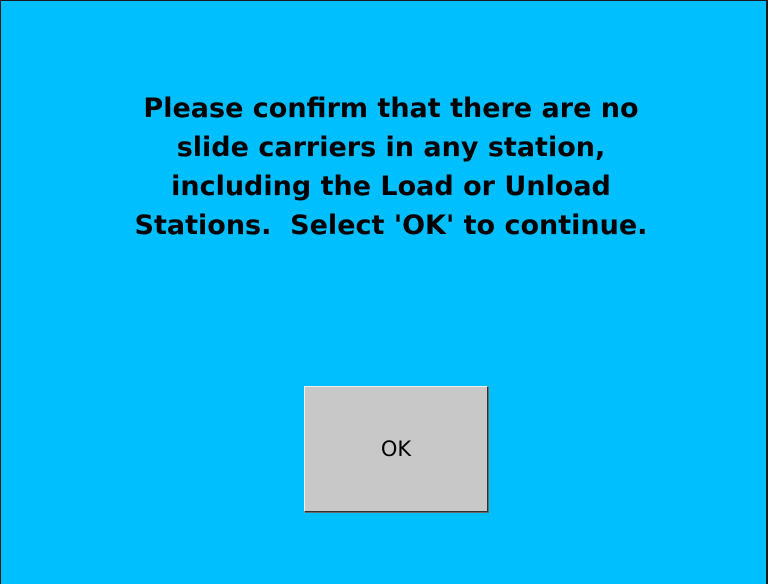 The width and height of the screenshot is (771, 586). What do you see at coordinates (391, 108) in the screenshot?
I see `message-line: Please confirm that there are no` at bounding box center [391, 108].